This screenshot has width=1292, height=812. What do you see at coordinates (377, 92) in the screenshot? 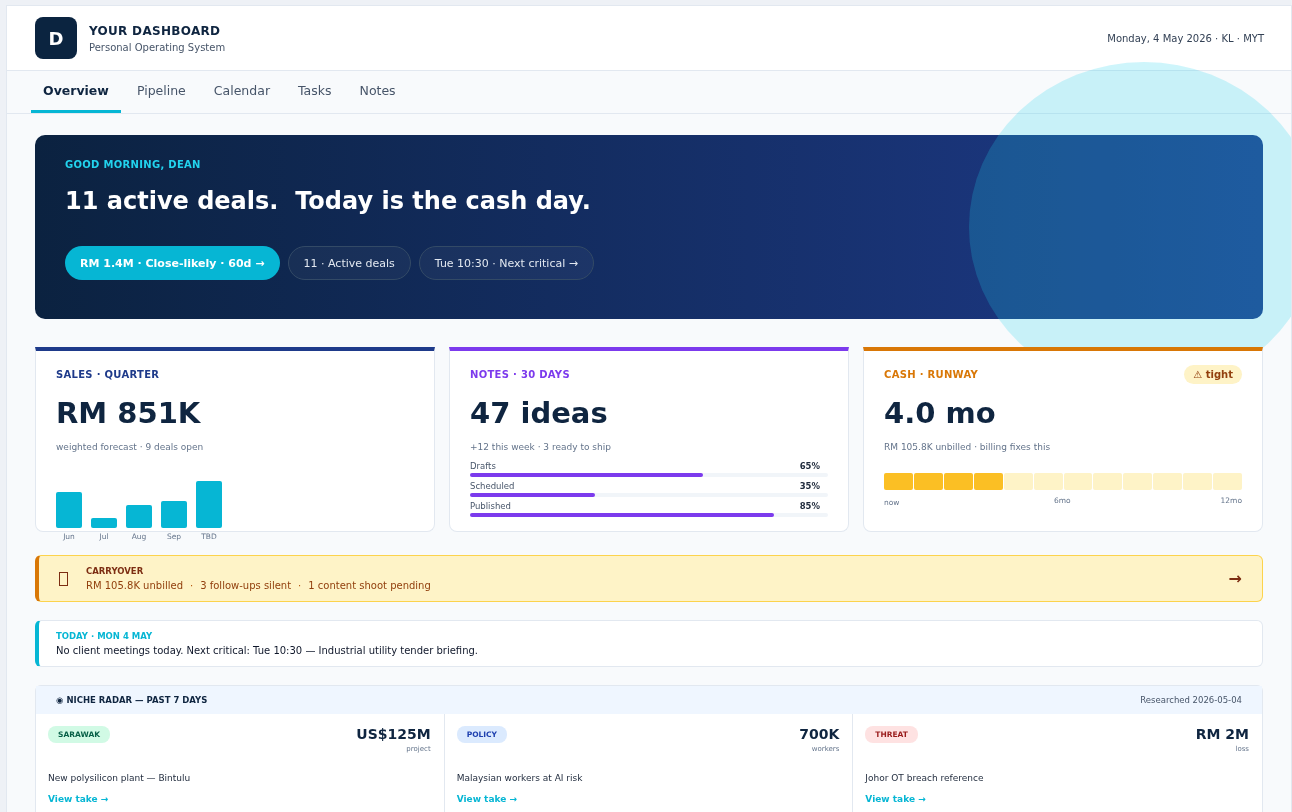
I see `nav-tab: Notes` at bounding box center [377, 92].